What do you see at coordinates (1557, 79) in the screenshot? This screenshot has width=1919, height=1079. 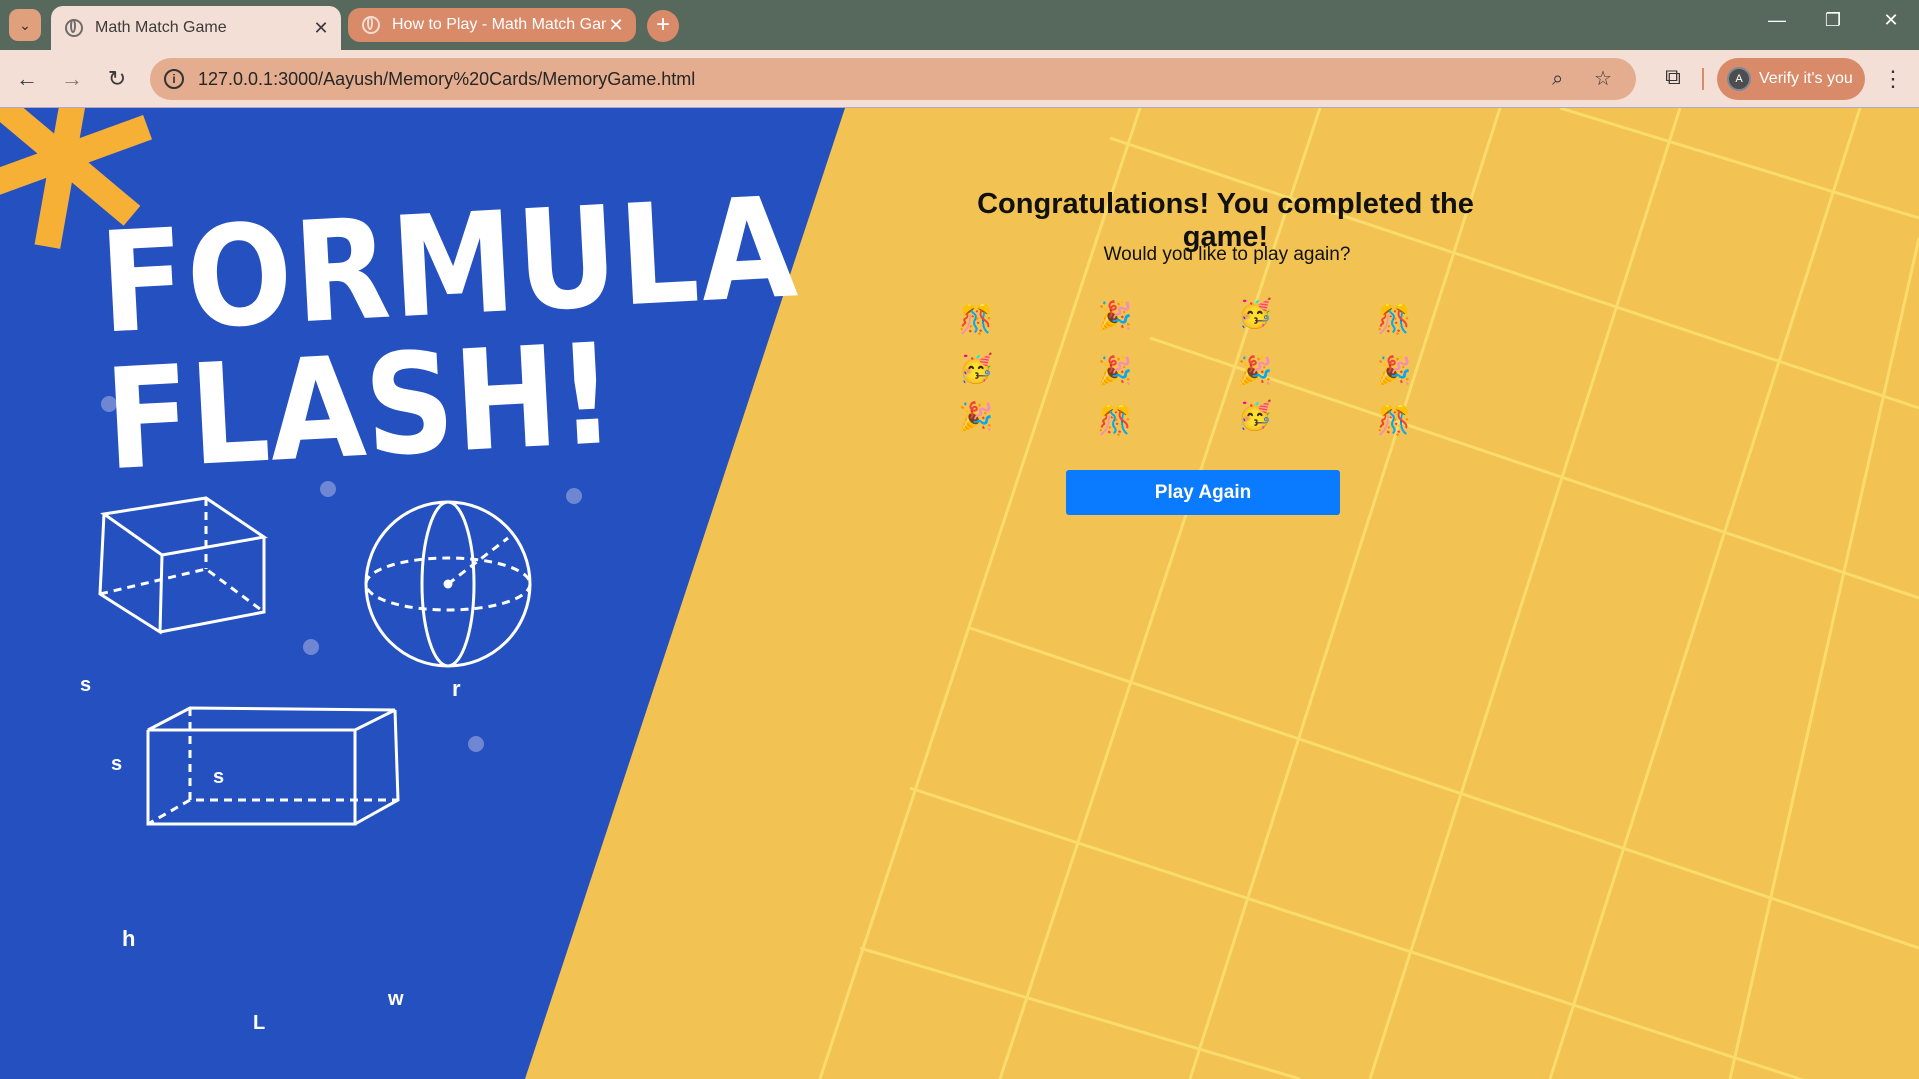 I see `zoom-icon: ⌕` at bounding box center [1557, 79].